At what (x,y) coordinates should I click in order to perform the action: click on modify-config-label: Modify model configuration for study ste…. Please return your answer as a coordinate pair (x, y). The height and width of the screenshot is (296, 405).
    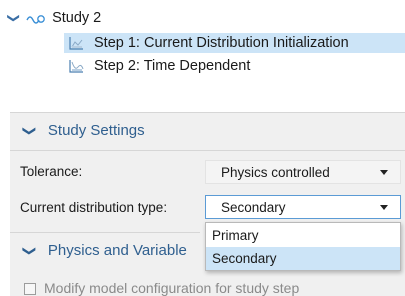
    Looking at the image, I should click on (172, 288).